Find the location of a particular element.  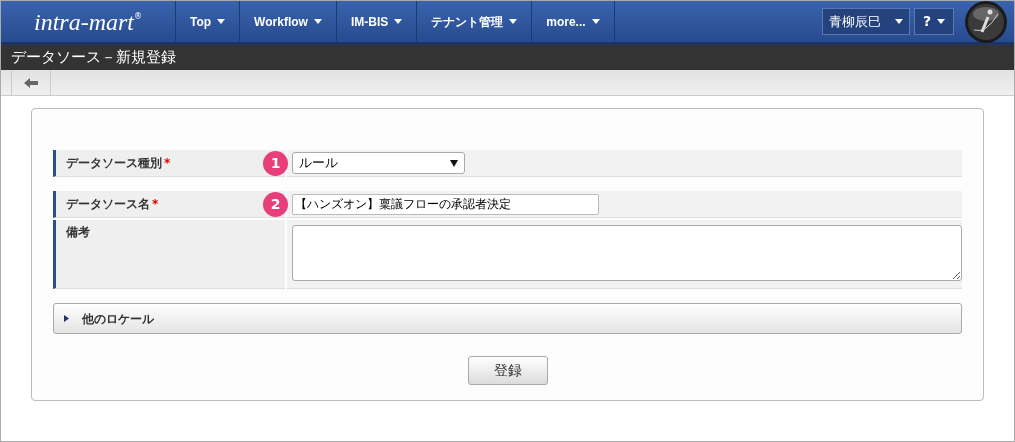

nav-menu-item: テナント管理 is located at coordinates (474, 21).